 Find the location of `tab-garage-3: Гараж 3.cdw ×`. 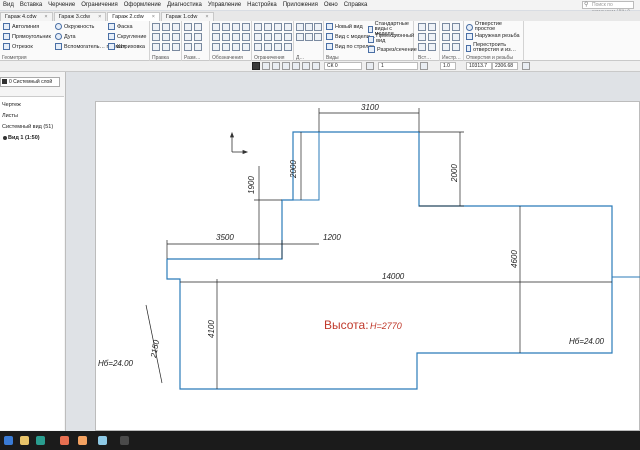

tab-garage-3: Гараж 3.cdw × is located at coordinates (80, 16).